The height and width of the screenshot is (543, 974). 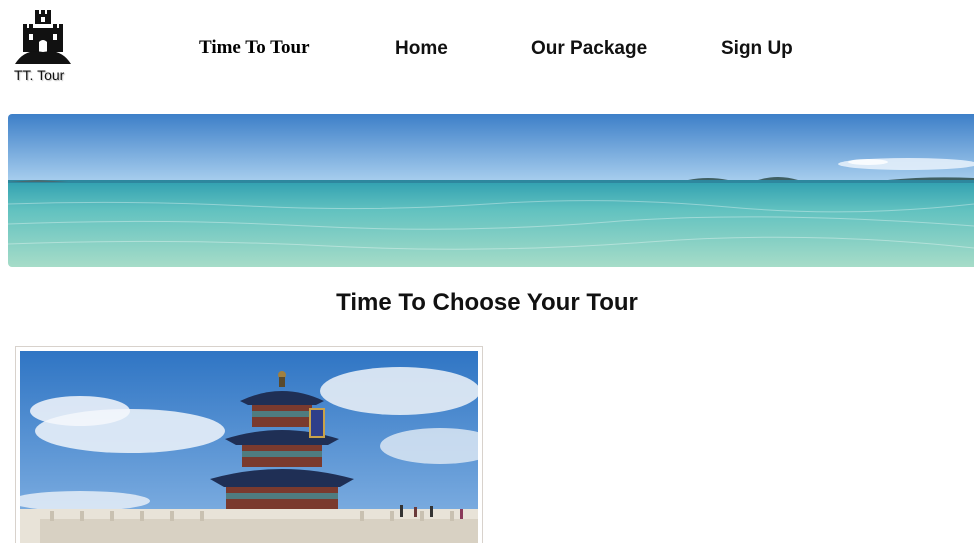 What do you see at coordinates (757, 49) in the screenshot?
I see `nav-sign-up: Sign Up` at bounding box center [757, 49].